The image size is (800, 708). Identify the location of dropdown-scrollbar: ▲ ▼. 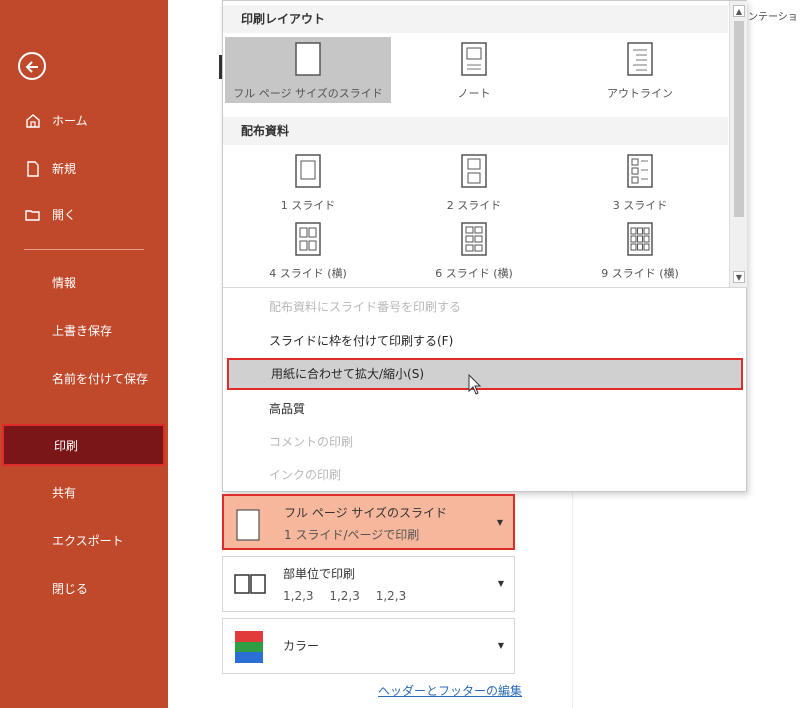
(738, 144).